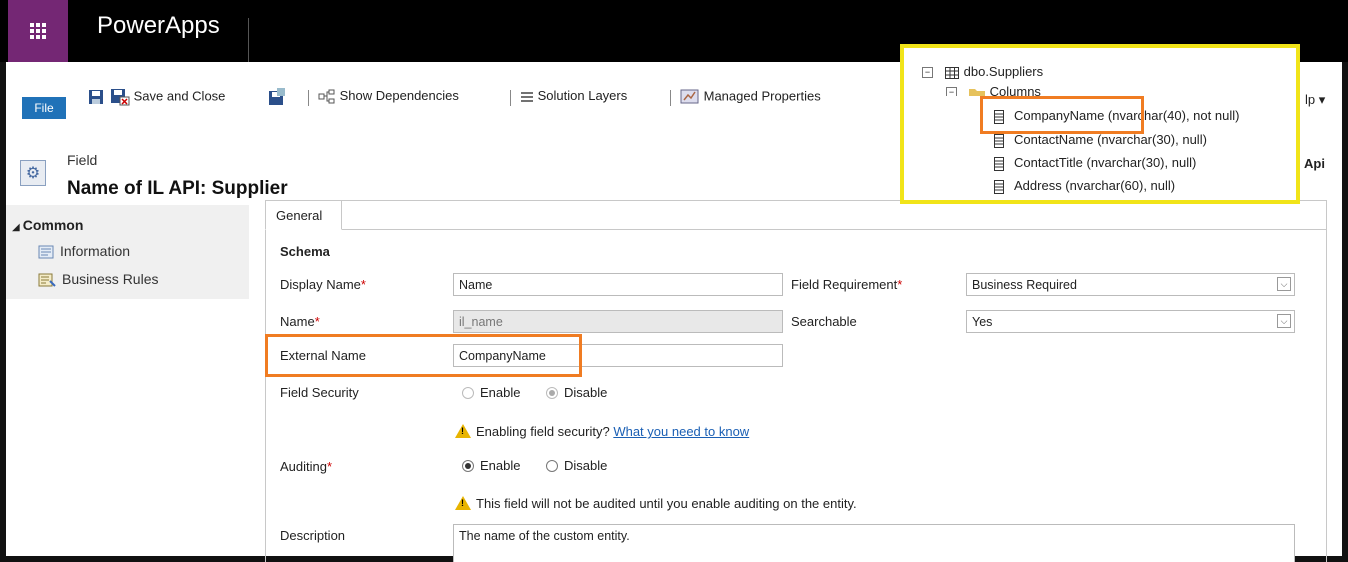 The height and width of the screenshot is (562, 1348). What do you see at coordinates (120, 97) in the screenshot?
I see `save-close-icon` at bounding box center [120, 97].